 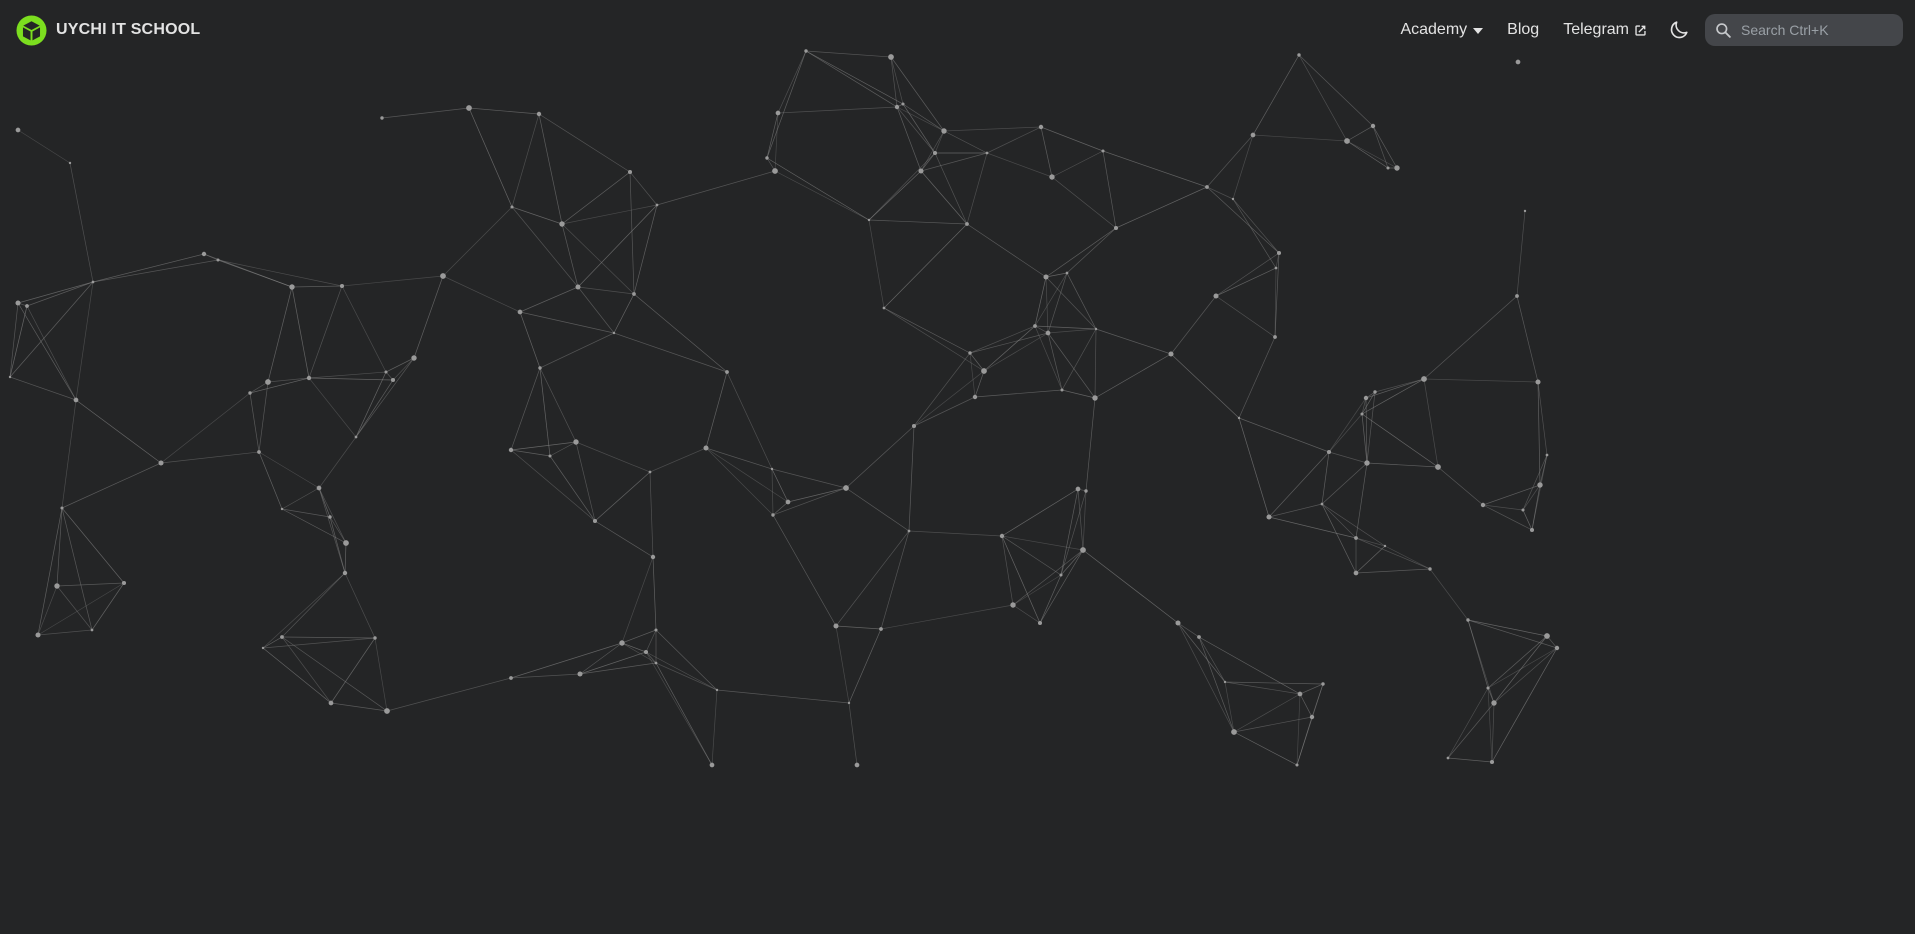 I want to click on nav-item-telegram: Telegram, so click(x=1605, y=30).